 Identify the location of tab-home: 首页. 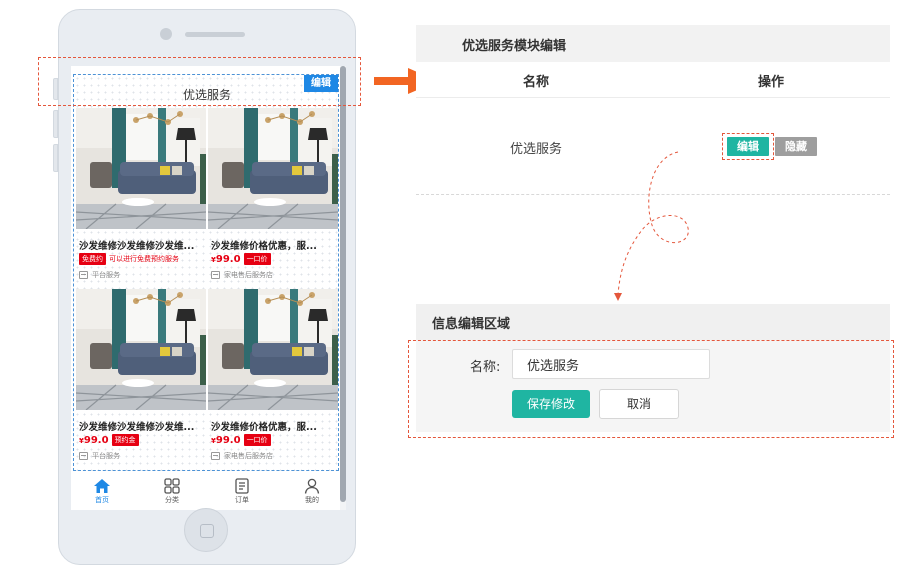
(102, 491).